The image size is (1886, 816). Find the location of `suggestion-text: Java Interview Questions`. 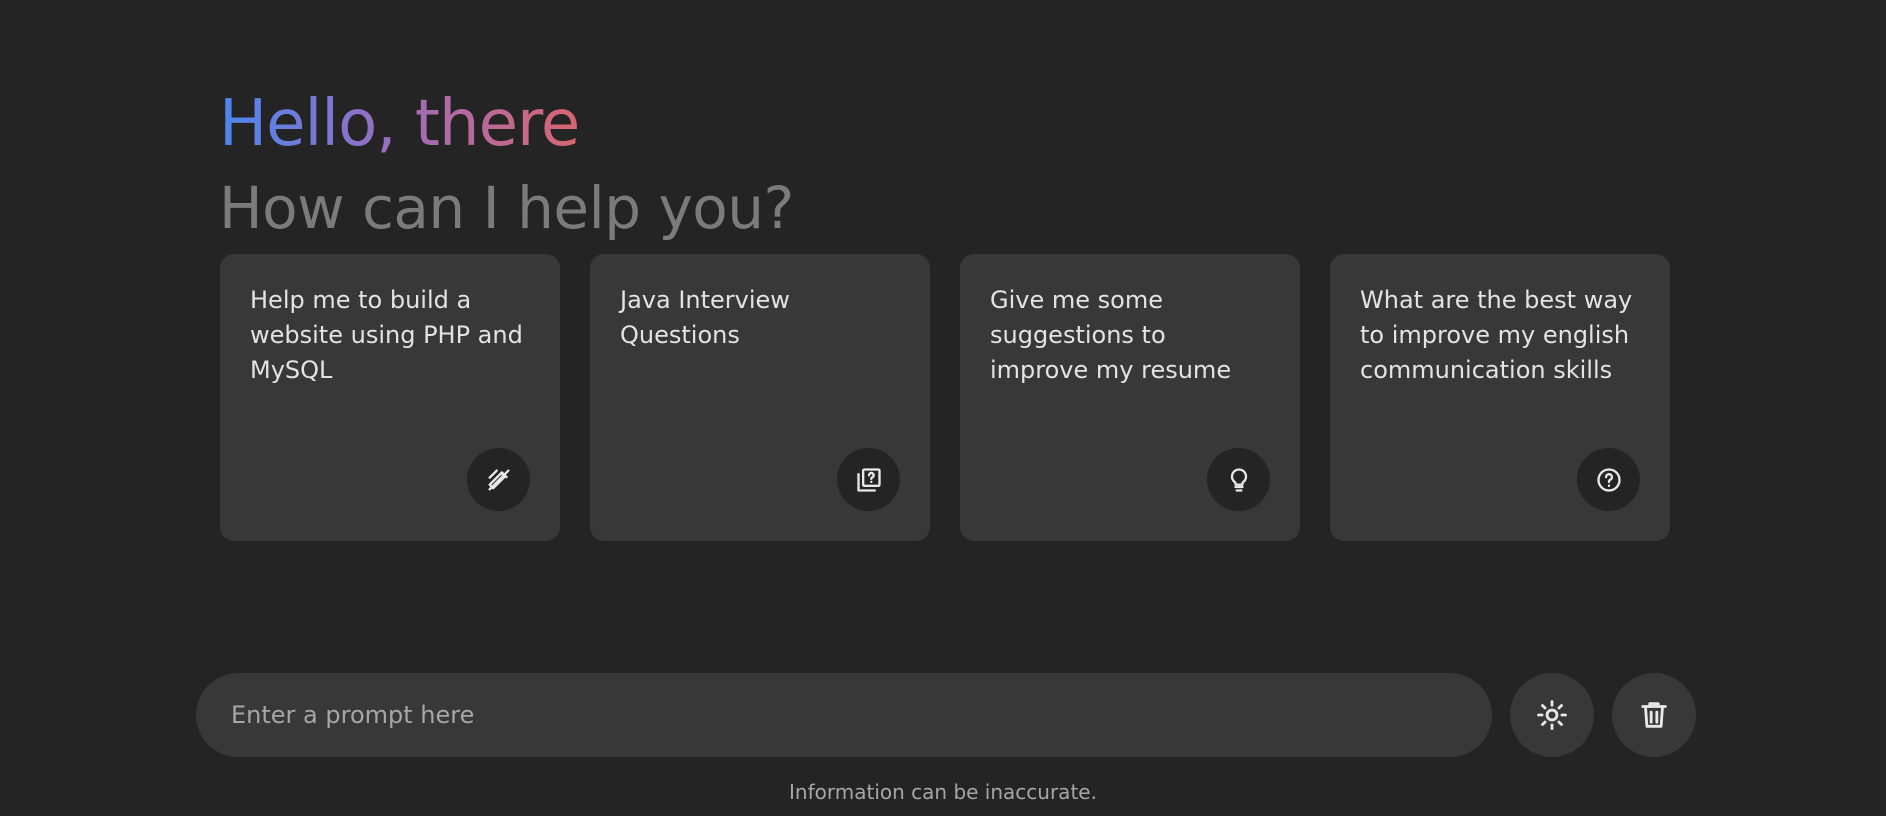

suggestion-text: Java Interview Questions is located at coordinates (705, 317).